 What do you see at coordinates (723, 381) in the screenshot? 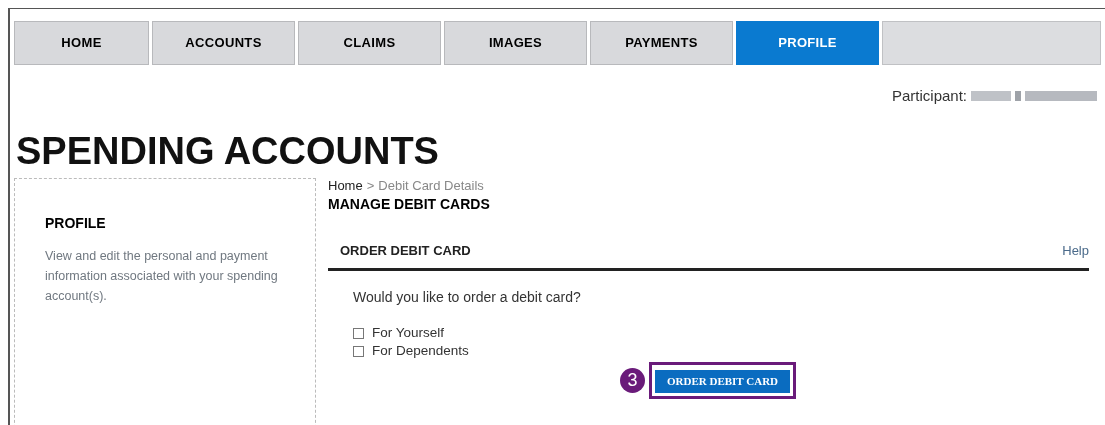
I see `order-button: ORDER DEBIT CARD` at bounding box center [723, 381].